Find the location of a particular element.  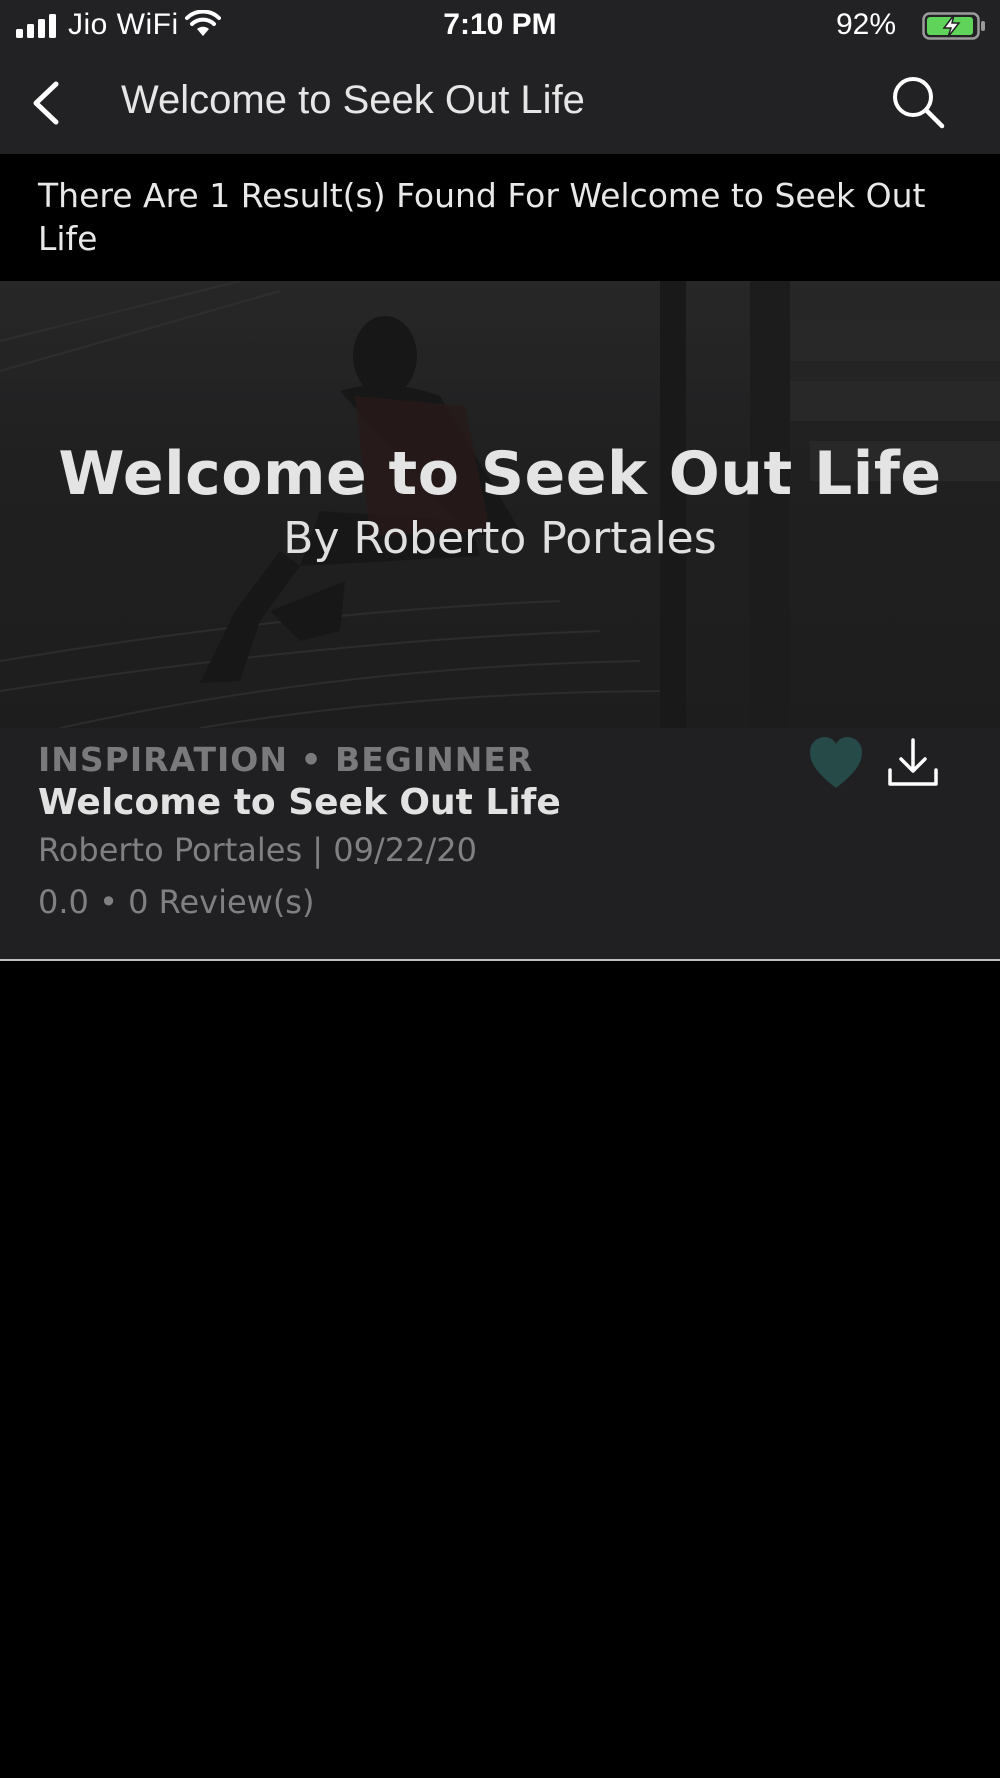

battery-percent: 92% is located at coordinates (865, 24).